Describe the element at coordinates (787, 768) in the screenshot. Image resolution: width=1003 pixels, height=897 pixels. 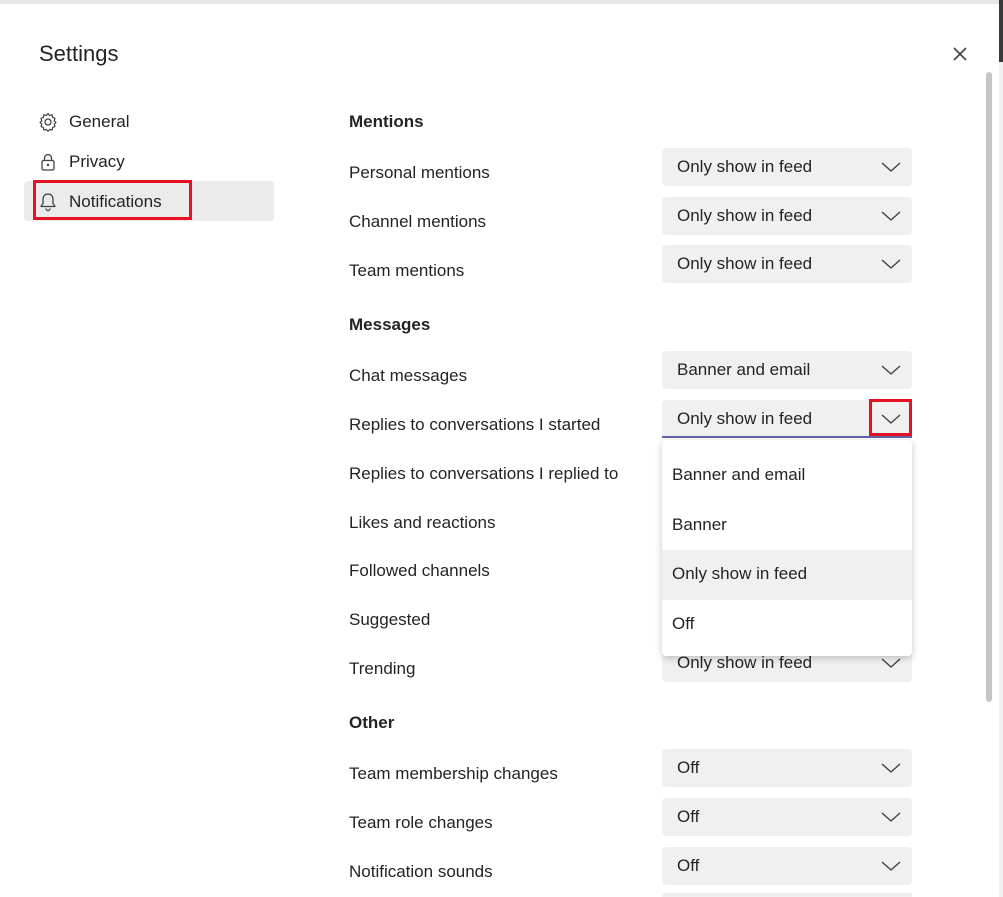
I see `team-membership-dropdown: Off` at that location.